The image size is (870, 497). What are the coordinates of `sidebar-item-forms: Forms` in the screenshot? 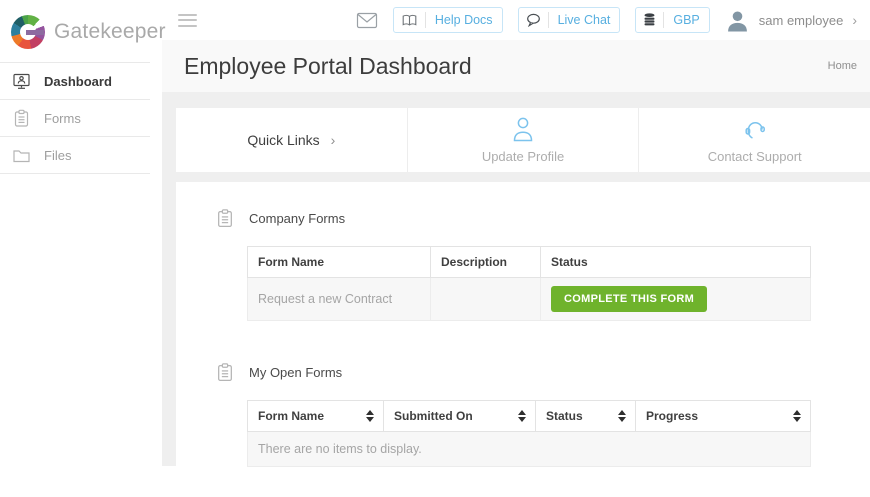 It's located at (75, 118).